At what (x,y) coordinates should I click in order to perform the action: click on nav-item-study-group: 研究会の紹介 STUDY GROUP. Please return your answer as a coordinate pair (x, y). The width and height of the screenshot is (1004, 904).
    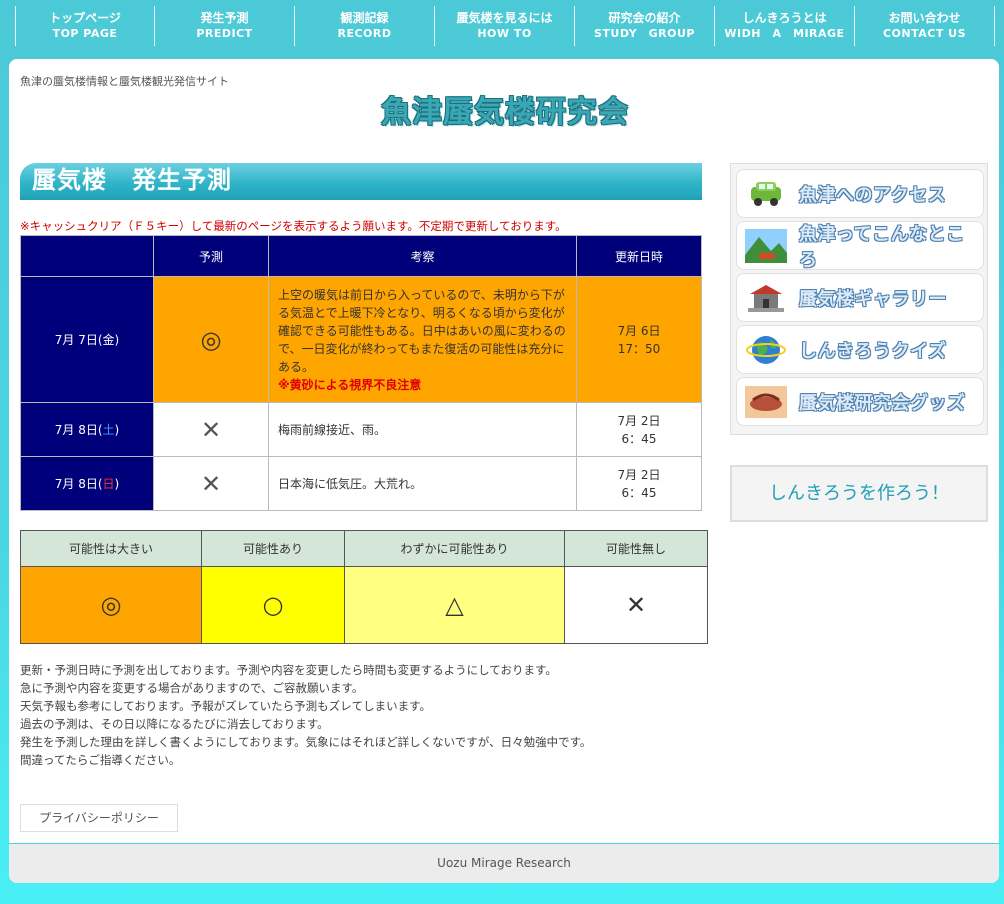
    Looking at the image, I should click on (645, 26).